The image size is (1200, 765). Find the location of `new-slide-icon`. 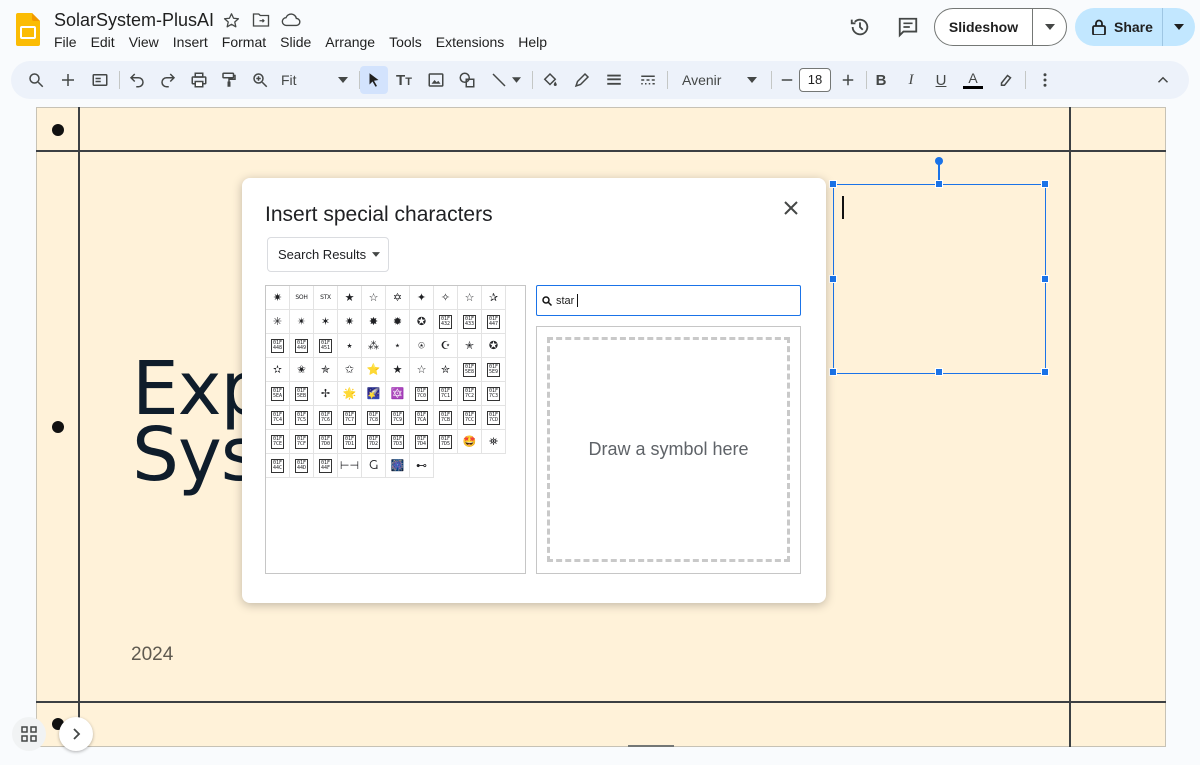

new-slide-icon is located at coordinates (68, 80).